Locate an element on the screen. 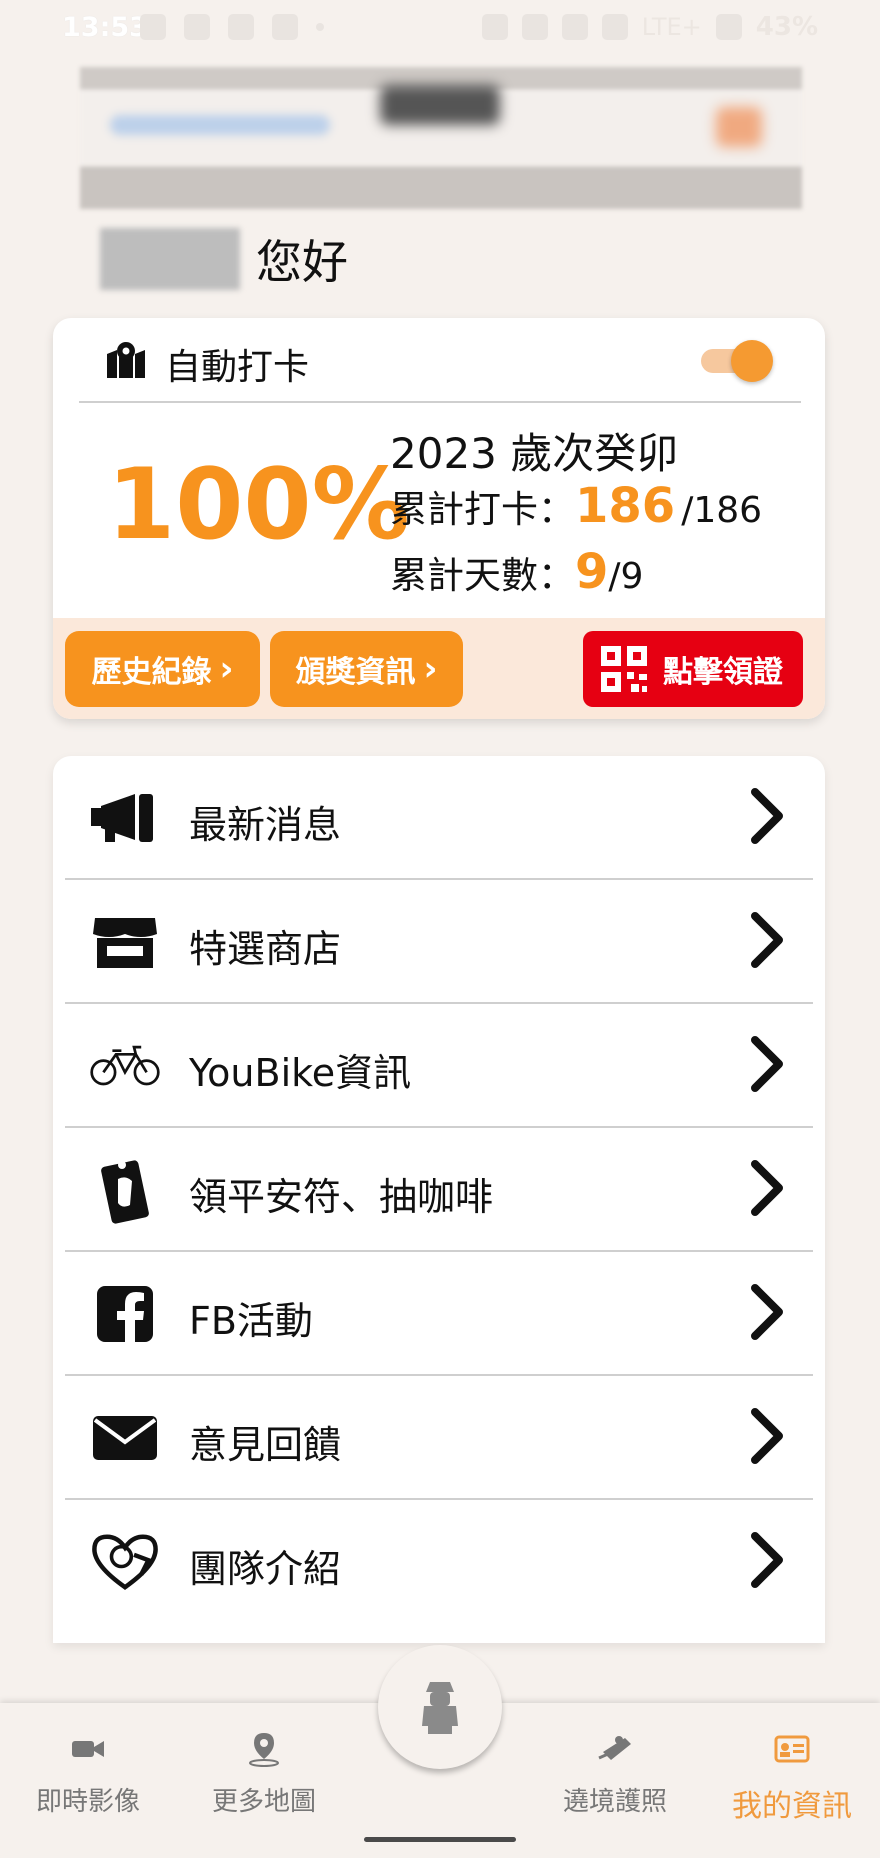 The image size is (880, 1858). checkin-actions: 歷史紀錄 › 頒獎資訊 › 點擊領證 is located at coordinates (439, 668).